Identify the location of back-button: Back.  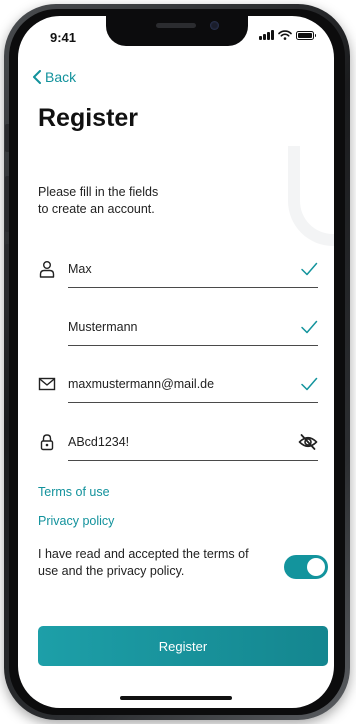
(54, 77).